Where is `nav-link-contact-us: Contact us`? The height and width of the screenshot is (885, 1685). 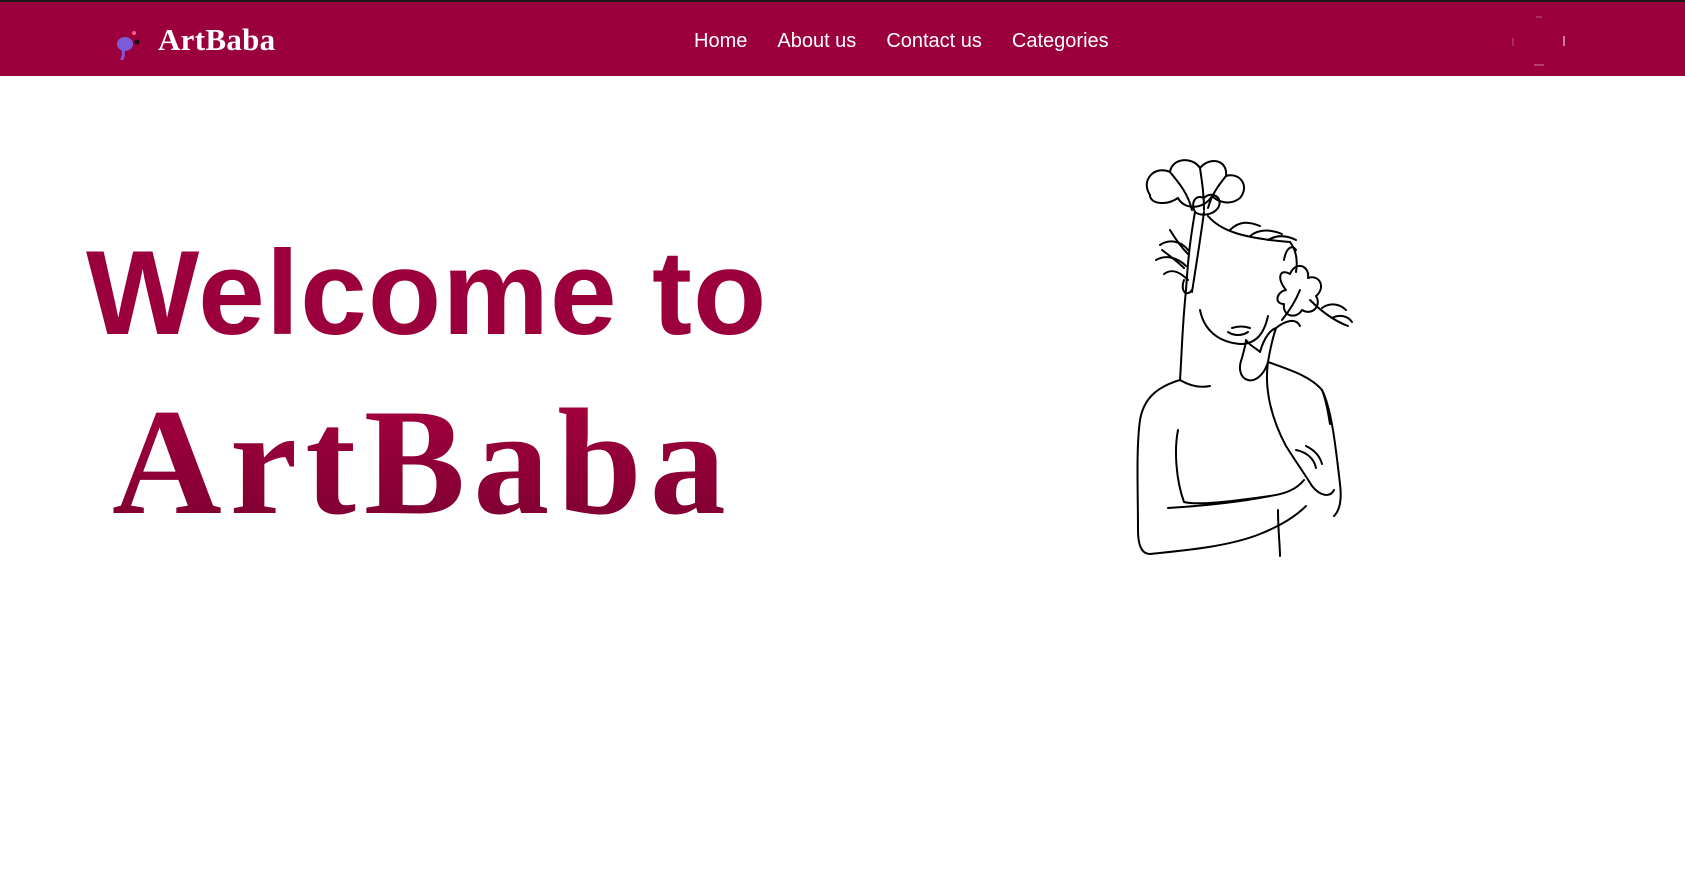
nav-link-contact-us: Contact us is located at coordinates (934, 41).